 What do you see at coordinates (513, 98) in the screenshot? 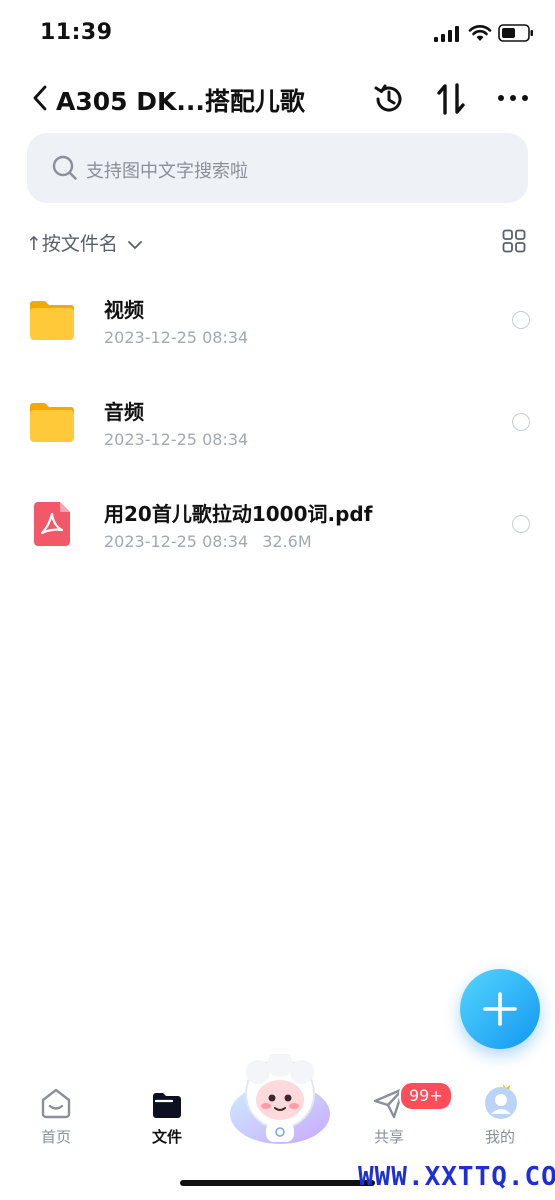
I see `more-options-icon` at bounding box center [513, 98].